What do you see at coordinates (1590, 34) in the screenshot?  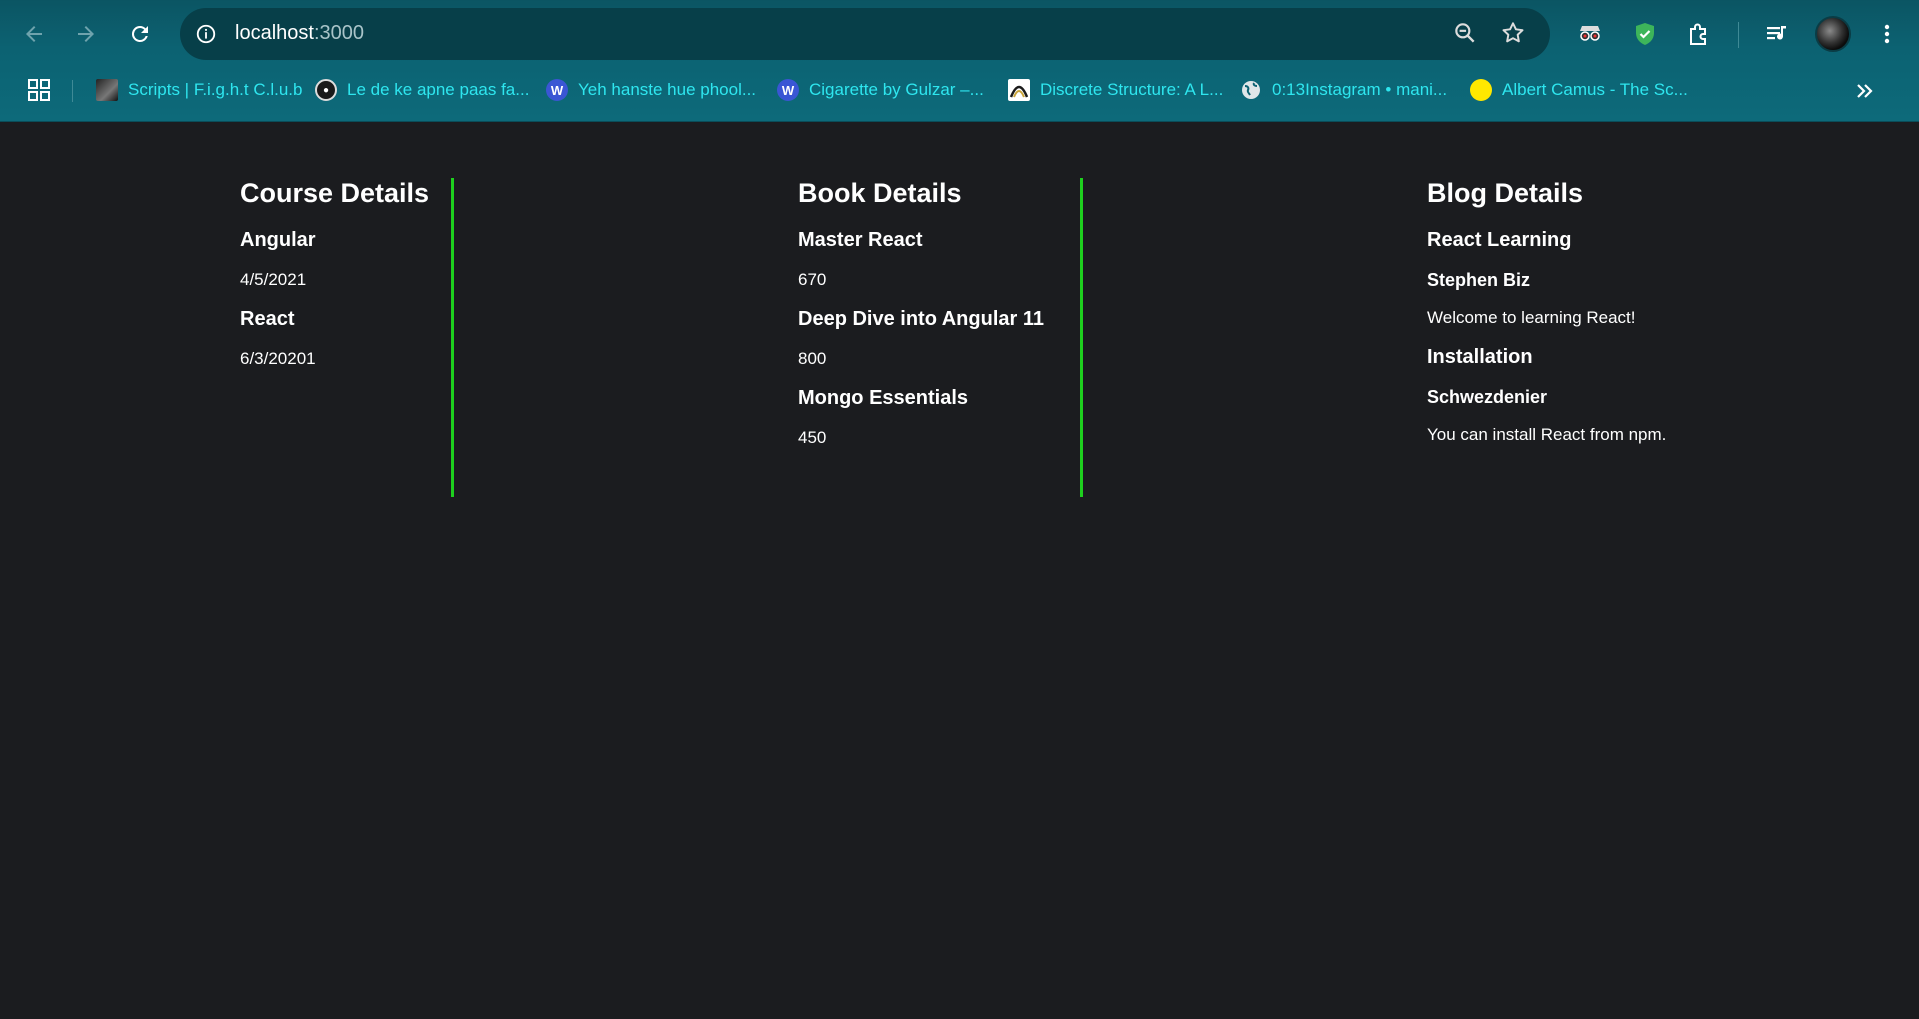 I see `extension-spy-icon` at bounding box center [1590, 34].